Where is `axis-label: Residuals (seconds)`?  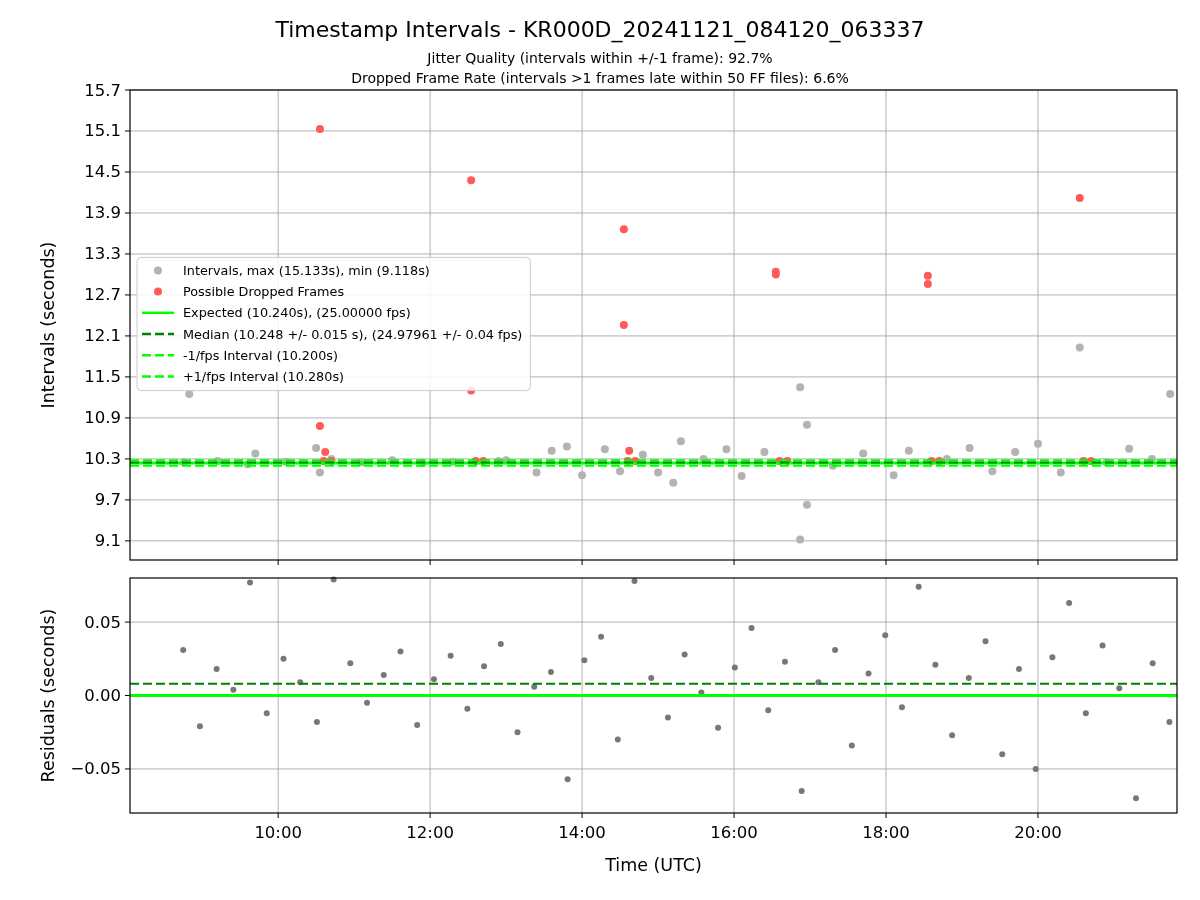 axis-label: Residuals (seconds) is located at coordinates (48, 695).